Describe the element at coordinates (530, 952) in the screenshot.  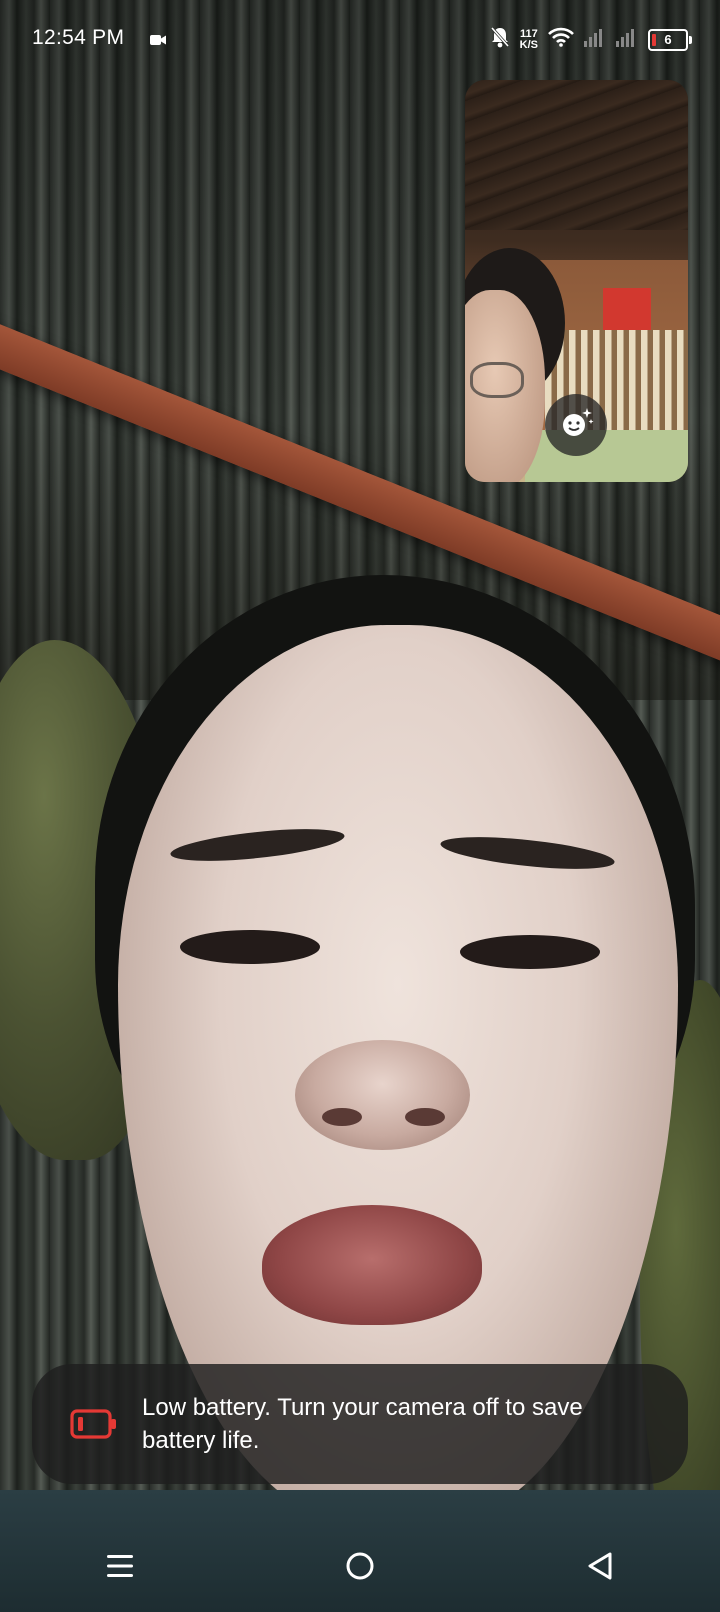
I see `video-person-eye-right` at that location.